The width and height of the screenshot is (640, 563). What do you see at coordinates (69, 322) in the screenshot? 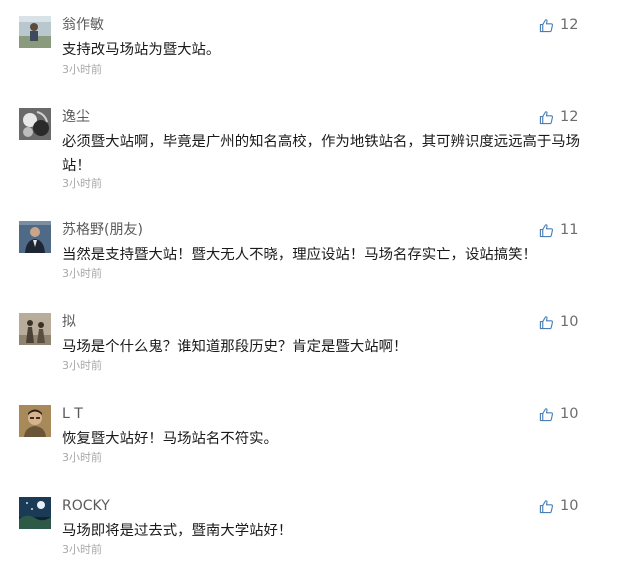
I see `username: 拟` at bounding box center [69, 322].